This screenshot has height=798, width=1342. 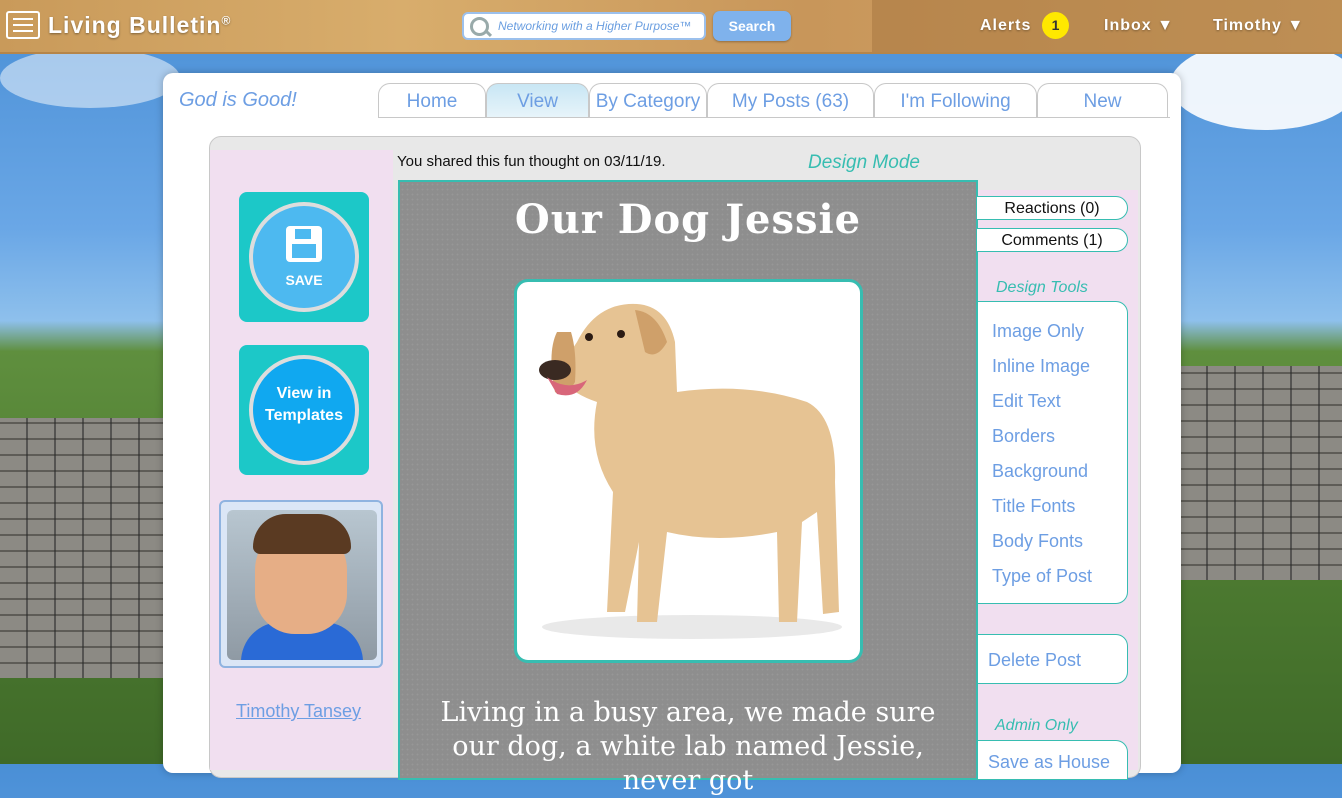 What do you see at coordinates (1040, 471) in the screenshot?
I see `tool-background: Background` at bounding box center [1040, 471].